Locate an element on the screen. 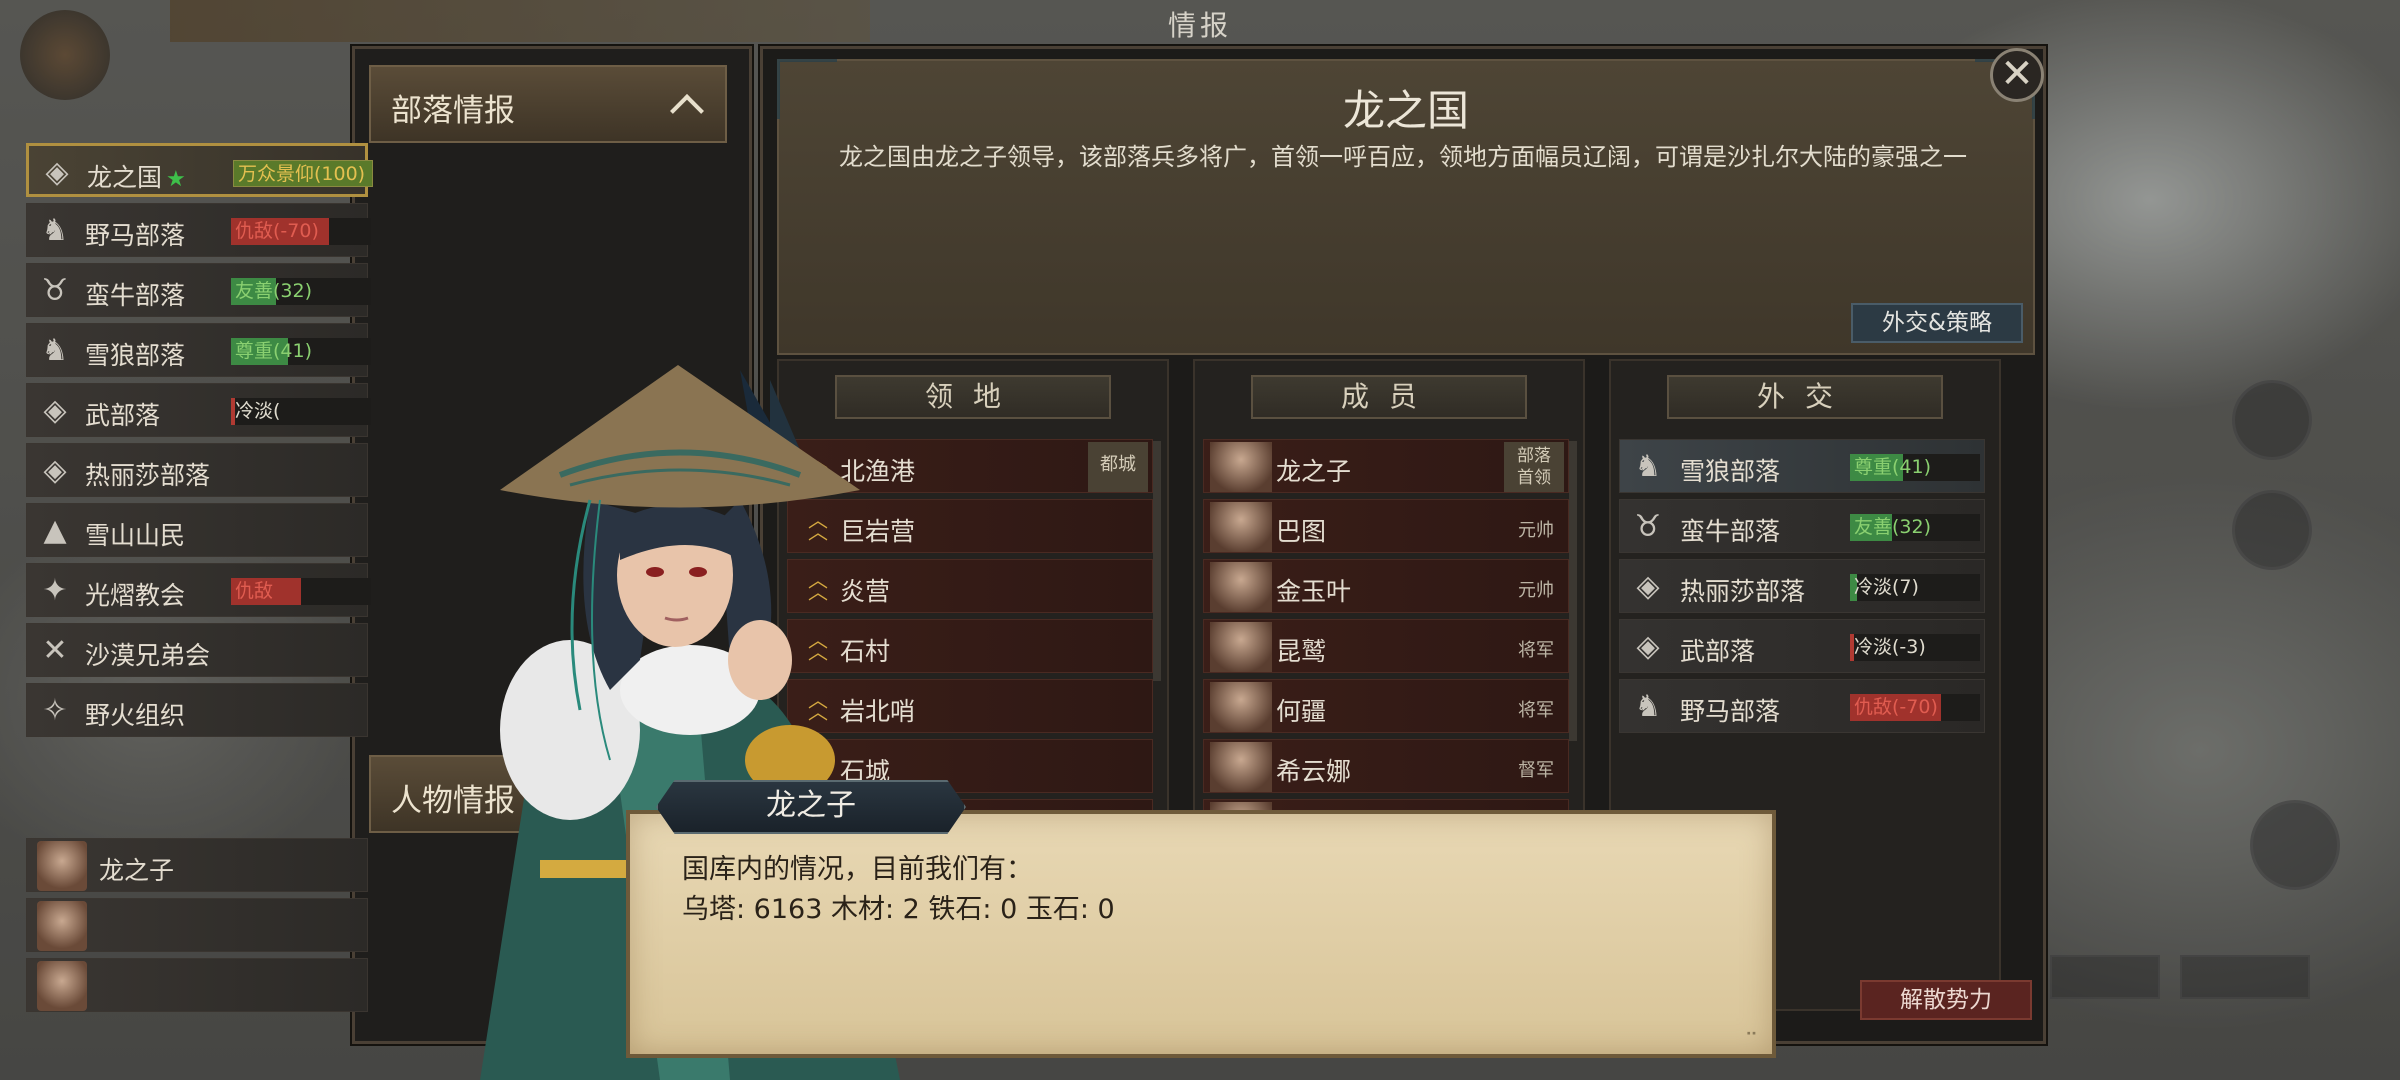 The image size is (2400, 1080). member-name: 昆鹫 is located at coordinates (1301, 651).